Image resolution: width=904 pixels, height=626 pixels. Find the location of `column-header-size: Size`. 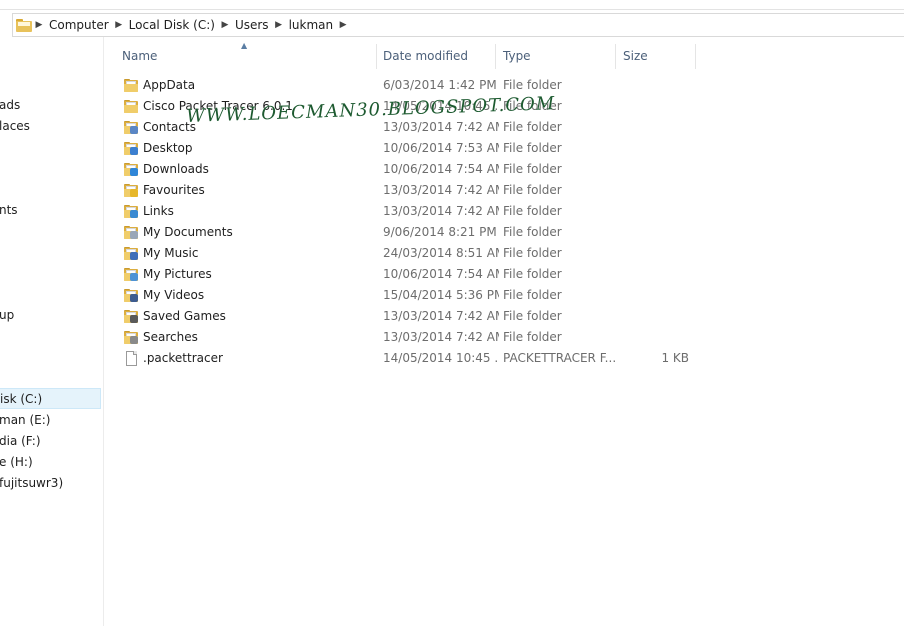

column-header-size: Size is located at coordinates (657, 56).